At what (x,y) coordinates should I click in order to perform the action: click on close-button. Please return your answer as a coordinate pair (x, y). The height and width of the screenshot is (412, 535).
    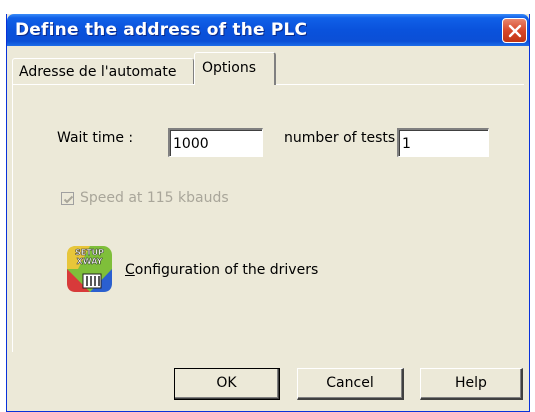
    Looking at the image, I should click on (514, 30).